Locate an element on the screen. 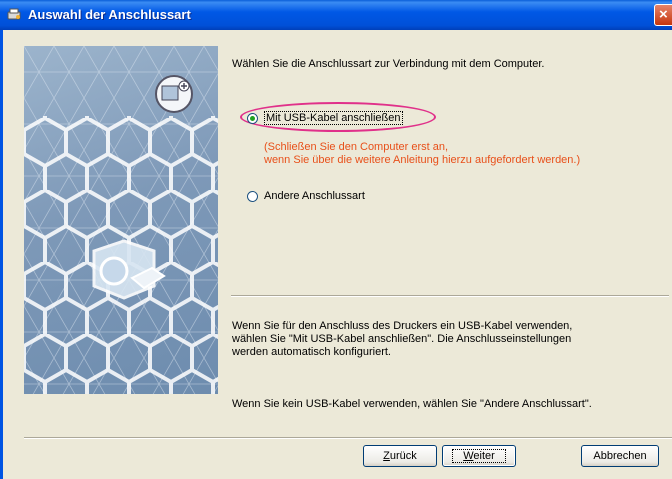 The image size is (672, 479). back-button: Zurück is located at coordinates (400, 456).